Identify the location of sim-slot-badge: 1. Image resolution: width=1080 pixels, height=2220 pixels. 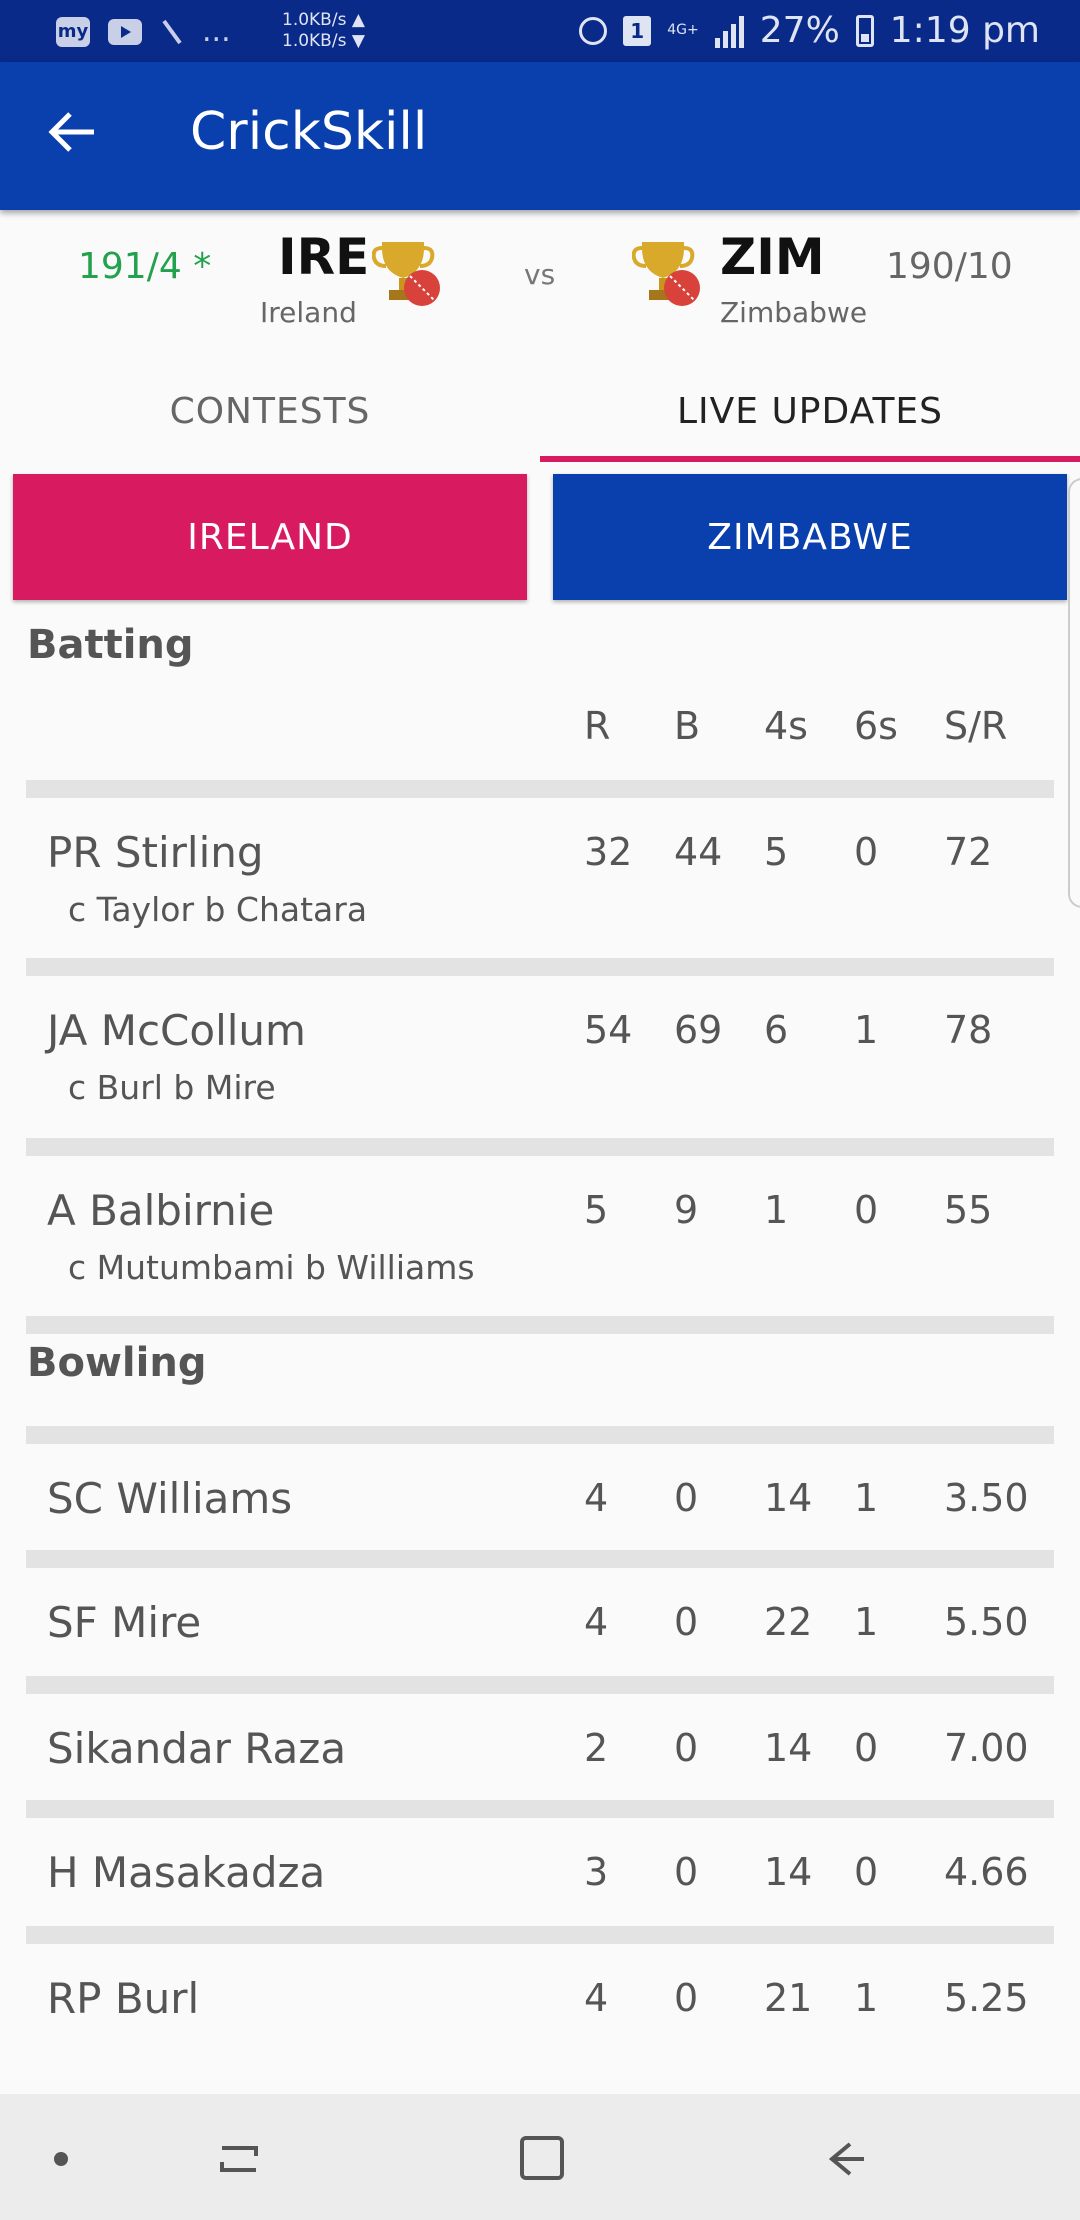
(637, 30).